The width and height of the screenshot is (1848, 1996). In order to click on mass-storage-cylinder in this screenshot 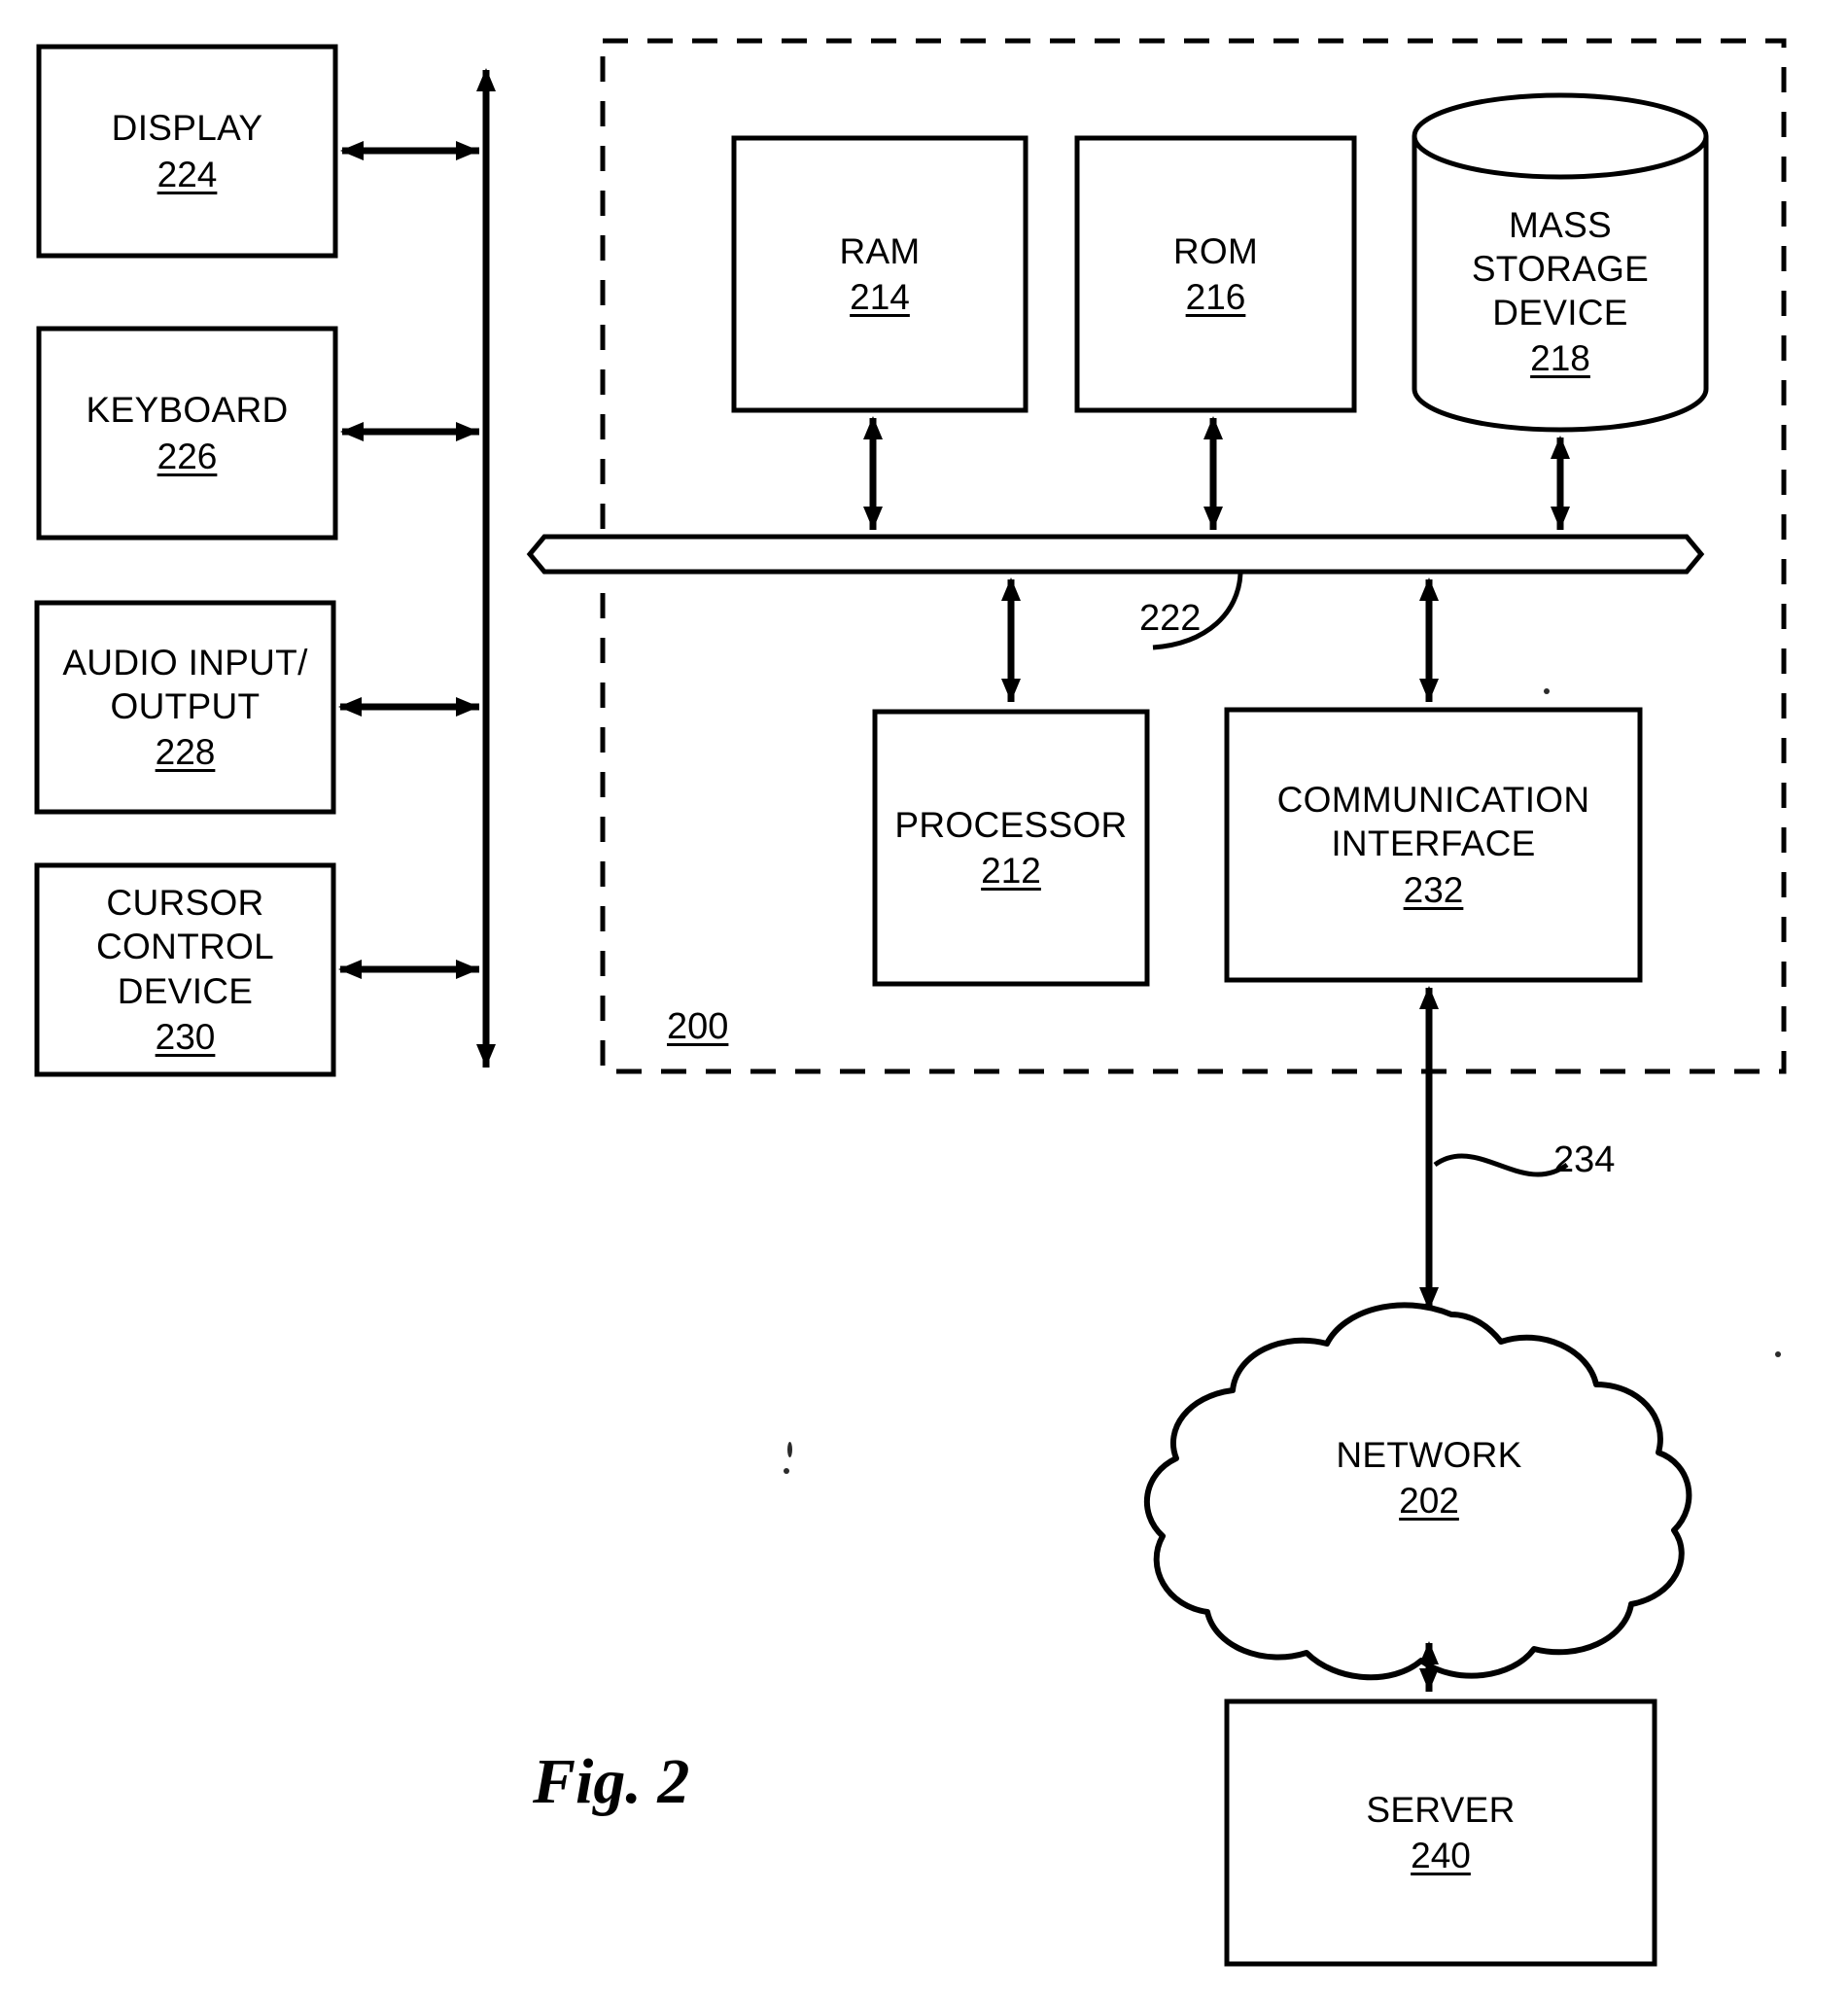, I will do `click(1561, 262)`.